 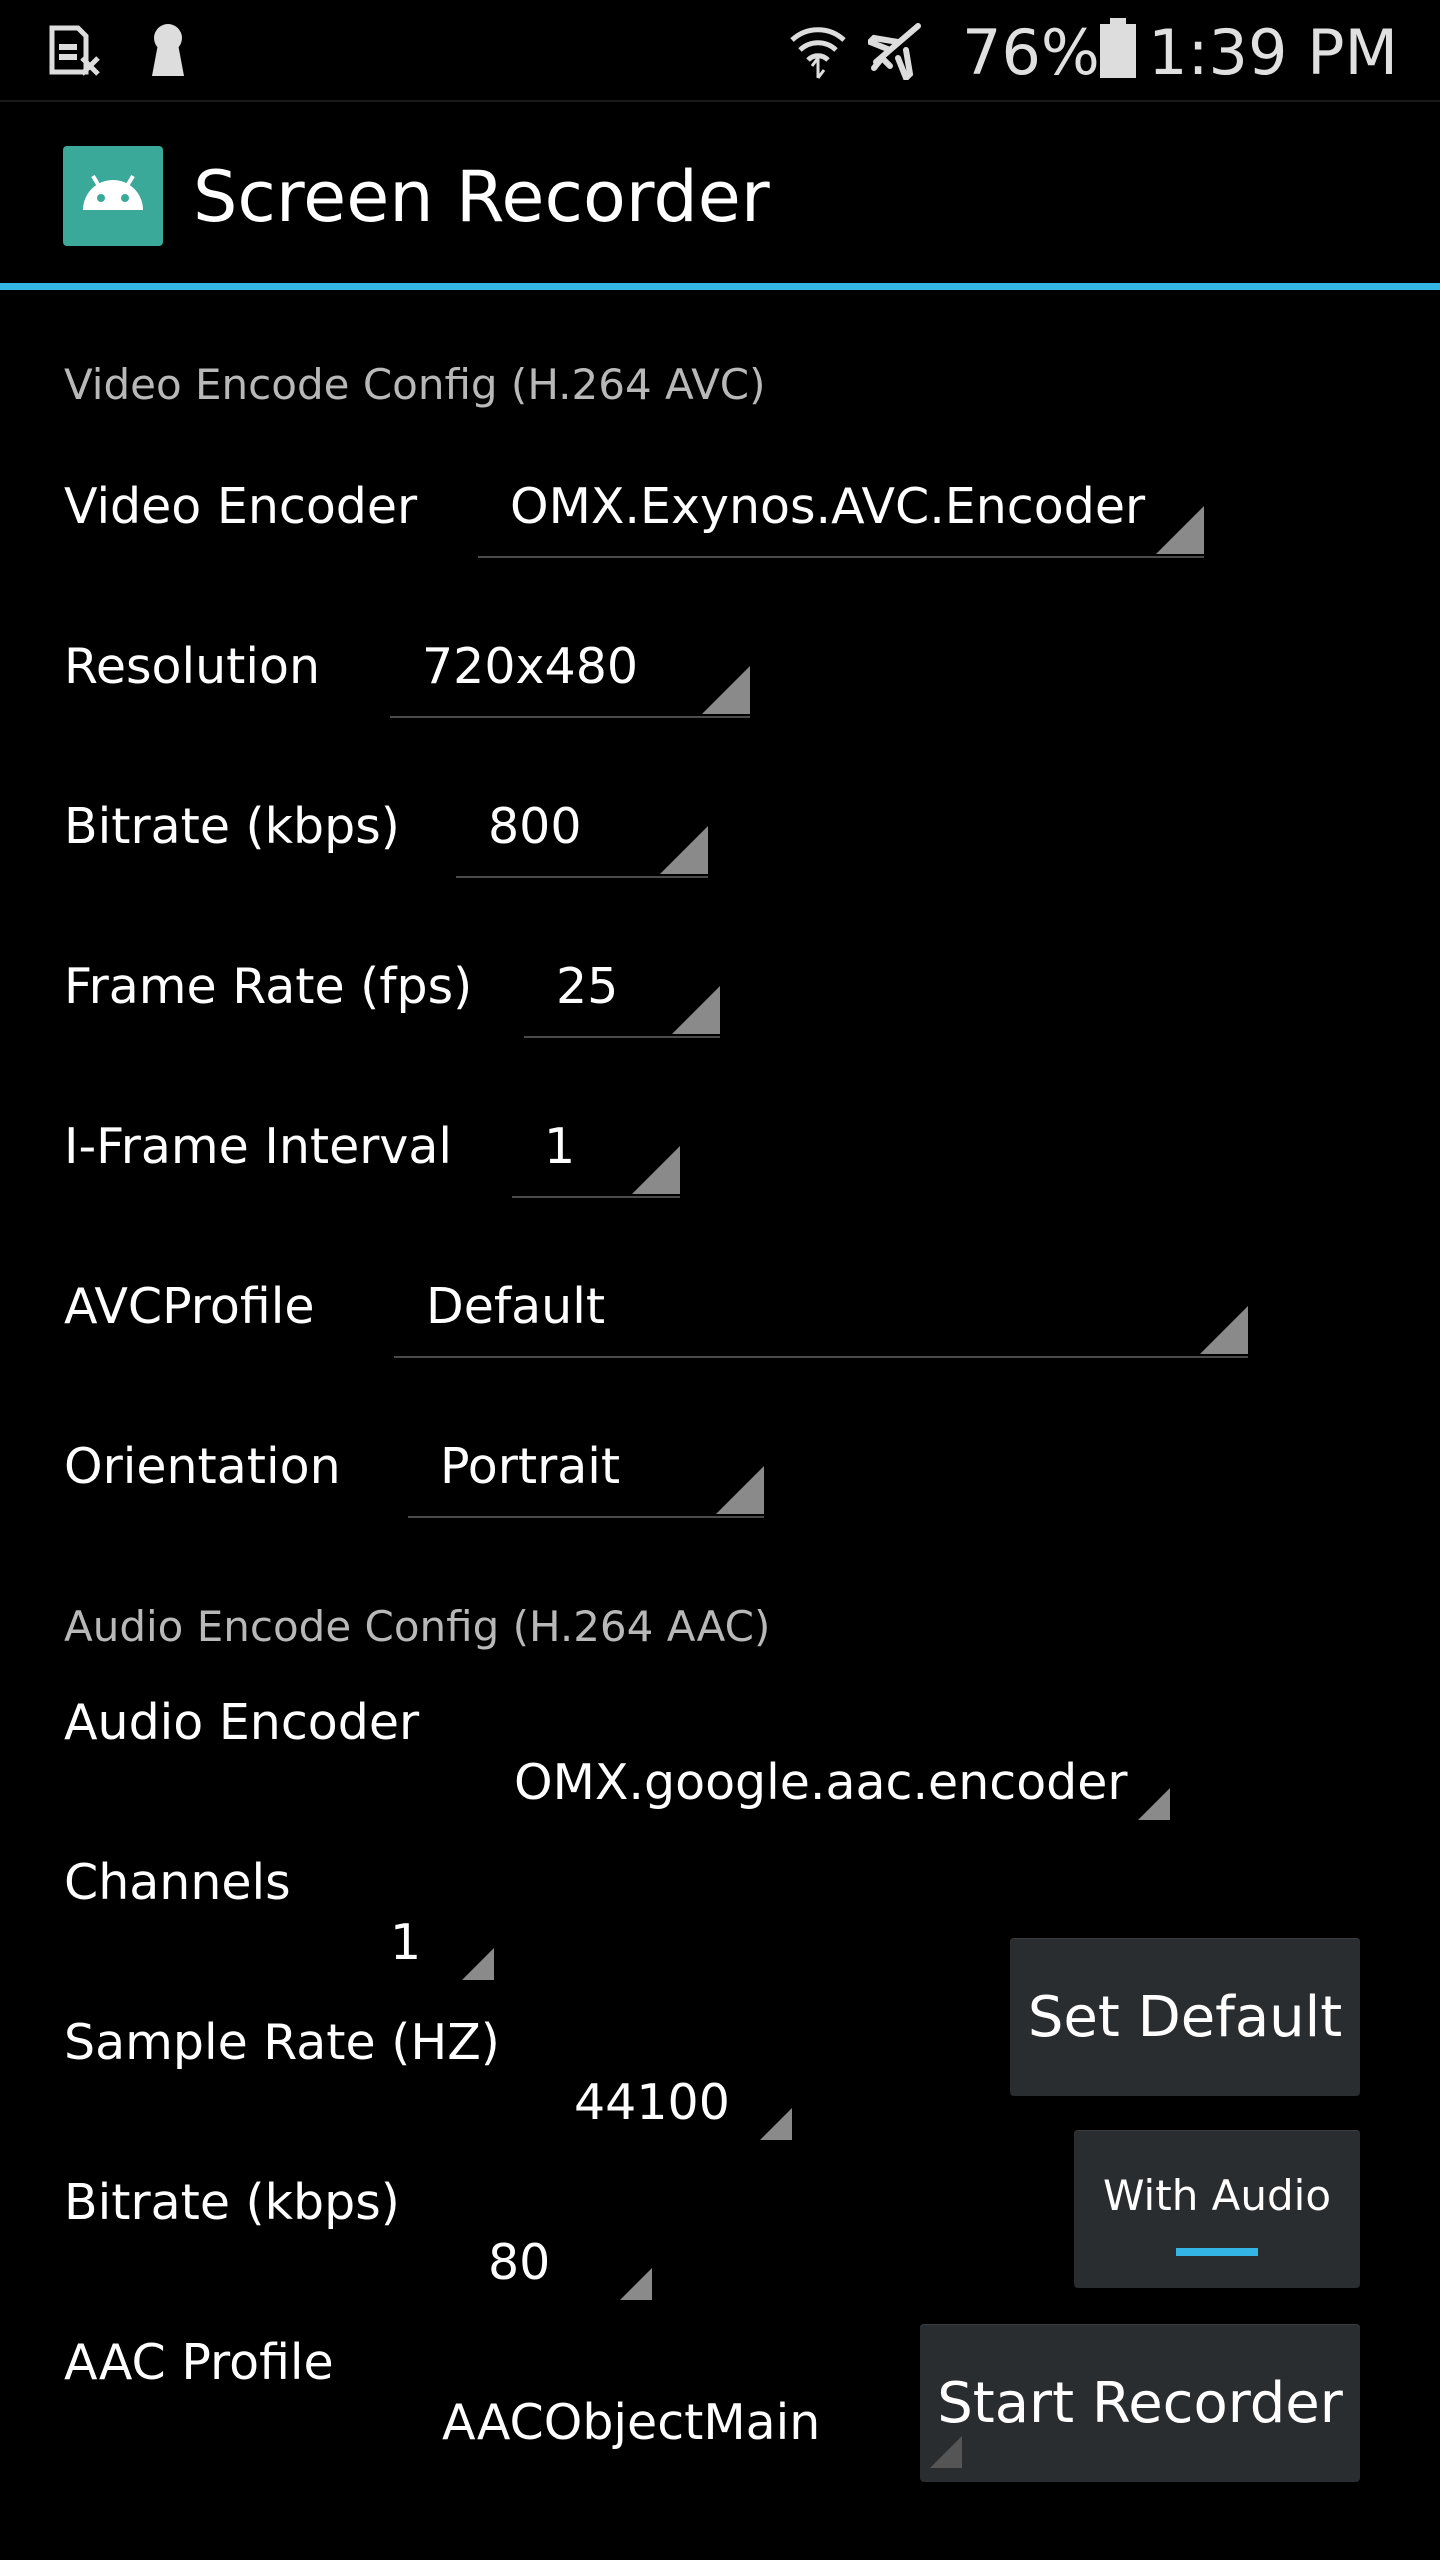 I want to click on orientation-spinner: Portrait, so click(x=586, y=1478).